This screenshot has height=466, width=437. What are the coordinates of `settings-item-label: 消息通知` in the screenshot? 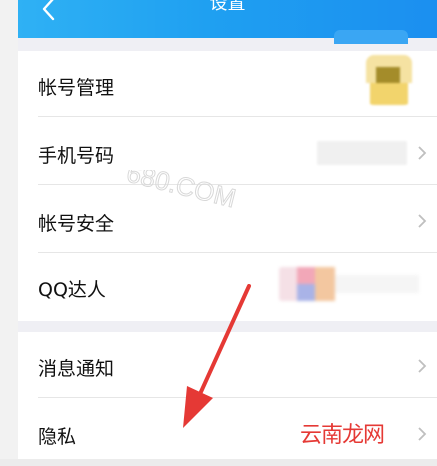 It's located at (76, 369).